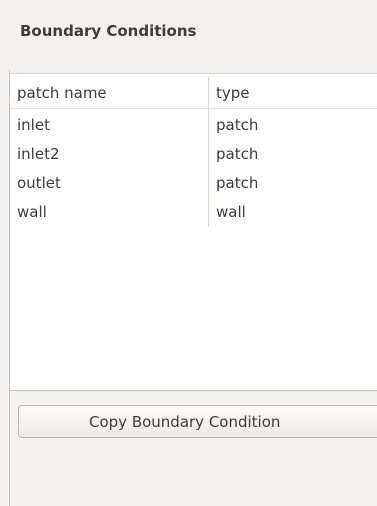  What do you see at coordinates (233, 93) in the screenshot?
I see `column-header-type: type` at bounding box center [233, 93].